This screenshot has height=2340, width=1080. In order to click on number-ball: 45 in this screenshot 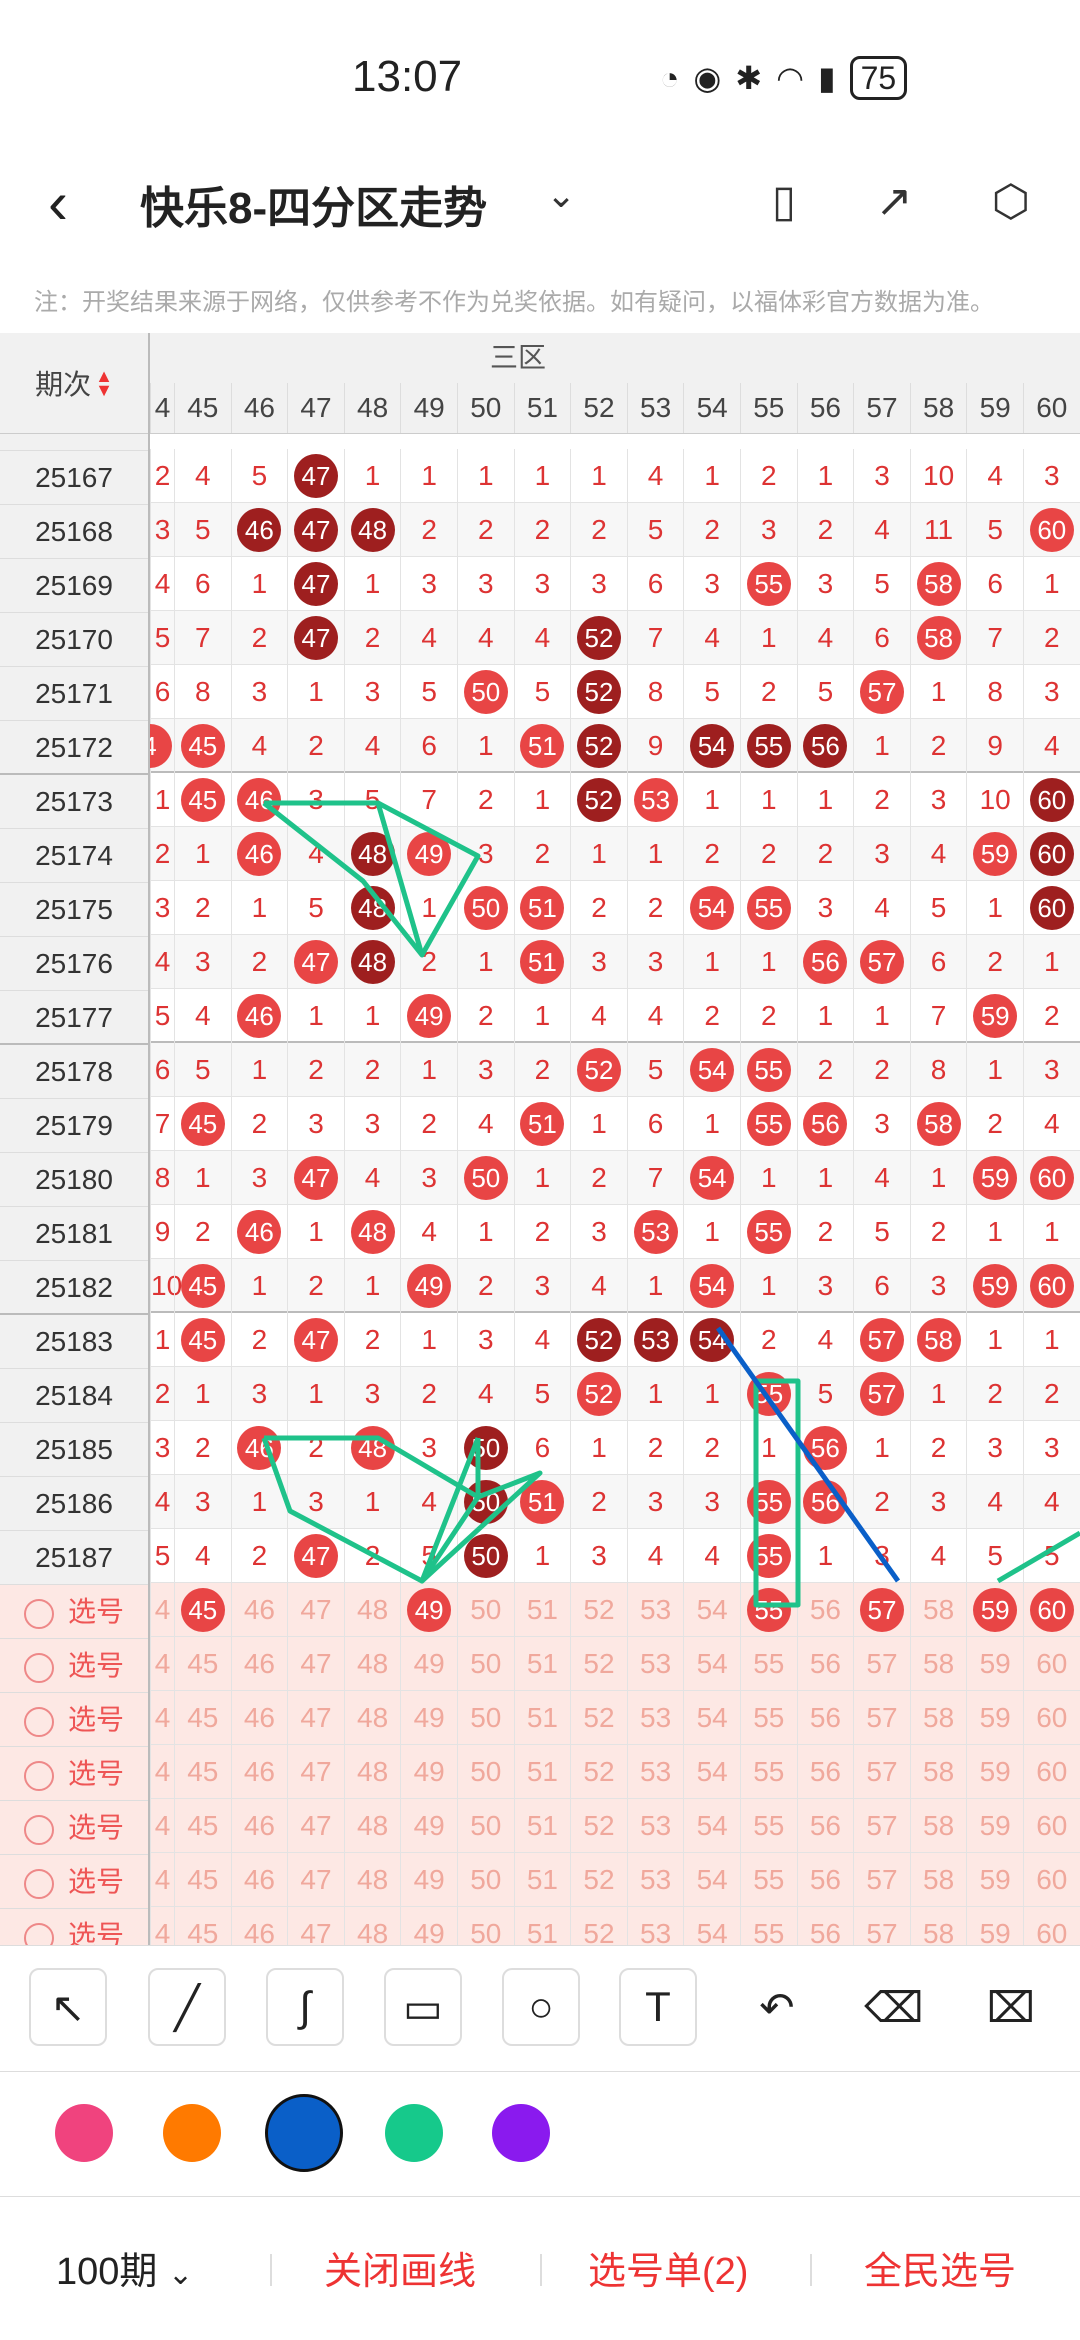, I will do `click(202, 1610)`.